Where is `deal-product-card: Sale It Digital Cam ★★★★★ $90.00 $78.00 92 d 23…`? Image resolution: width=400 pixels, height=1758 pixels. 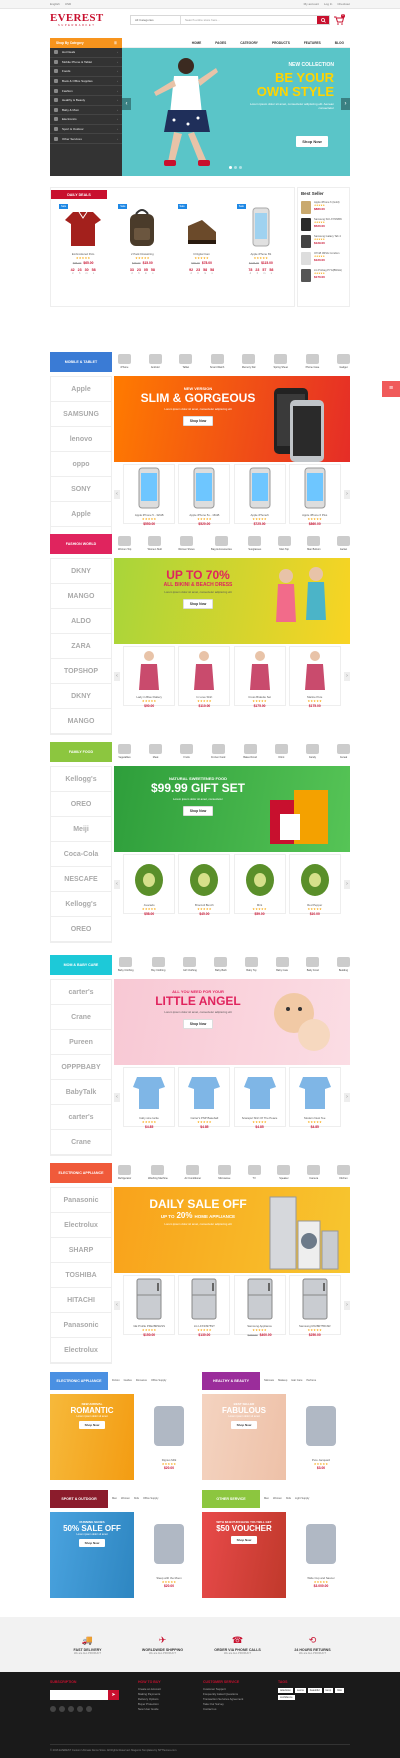 deal-product-card: Sale It Digital Cam ★★★★★ $90.00 $78.00 92 d 23… is located at coordinates (201, 239).